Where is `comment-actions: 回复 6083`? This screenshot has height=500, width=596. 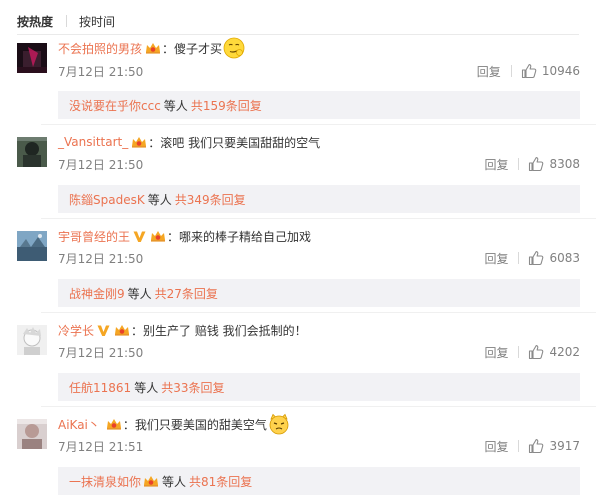 comment-actions: 回复 6083 is located at coordinates (532, 258).